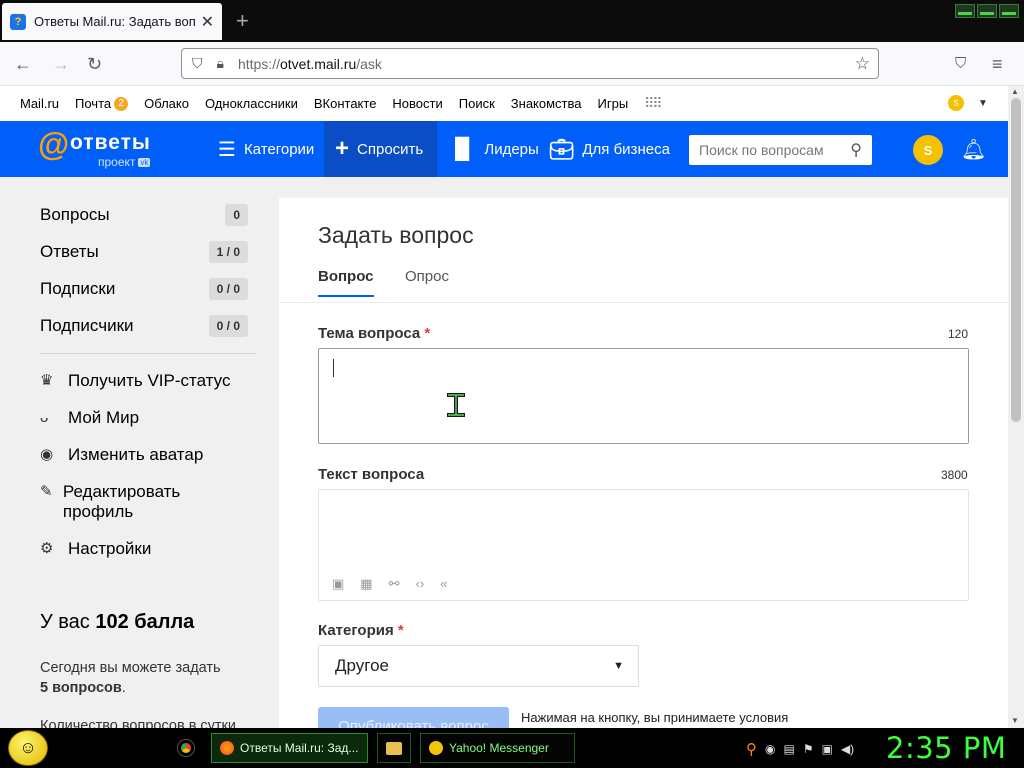 The width and height of the screenshot is (1024, 768). I want to click on bookmark-star-icon: ☆, so click(862, 64).